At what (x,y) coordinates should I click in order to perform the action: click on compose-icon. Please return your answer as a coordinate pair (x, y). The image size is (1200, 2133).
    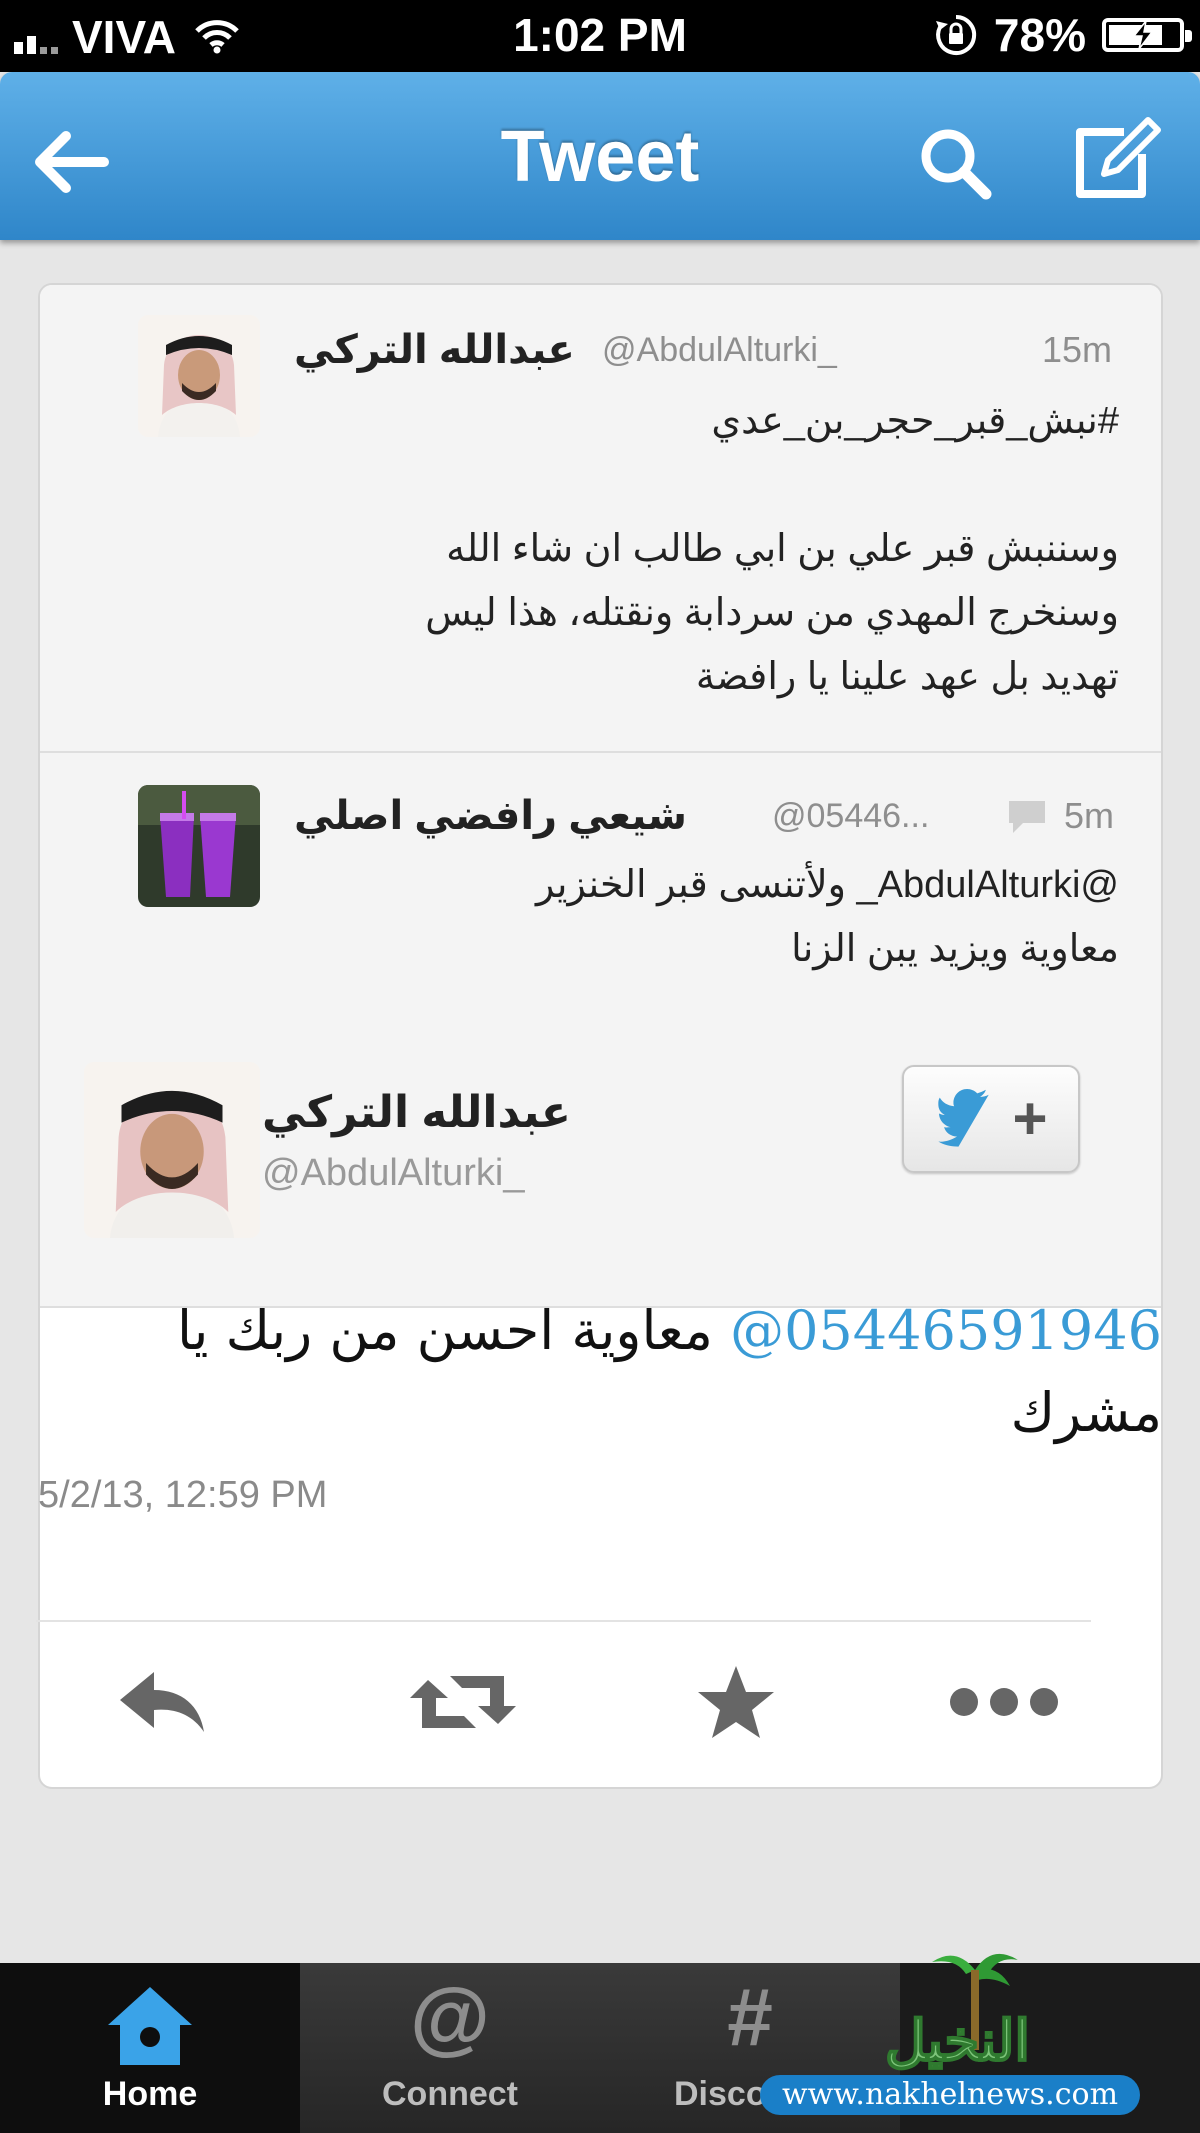
    Looking at the image, I should click on (1114, 160).